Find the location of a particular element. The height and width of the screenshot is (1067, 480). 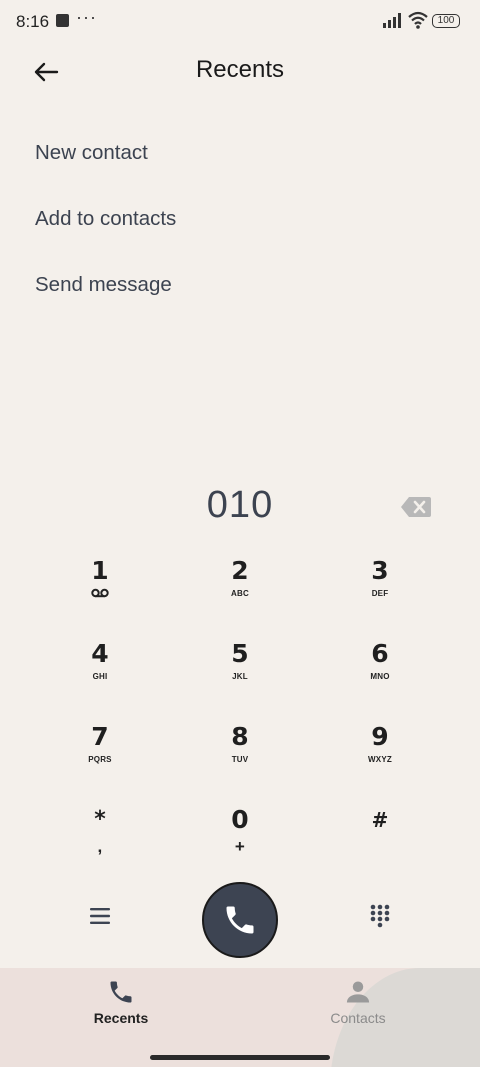

key-3: 3 DEF is located at coordinates (380, 591).